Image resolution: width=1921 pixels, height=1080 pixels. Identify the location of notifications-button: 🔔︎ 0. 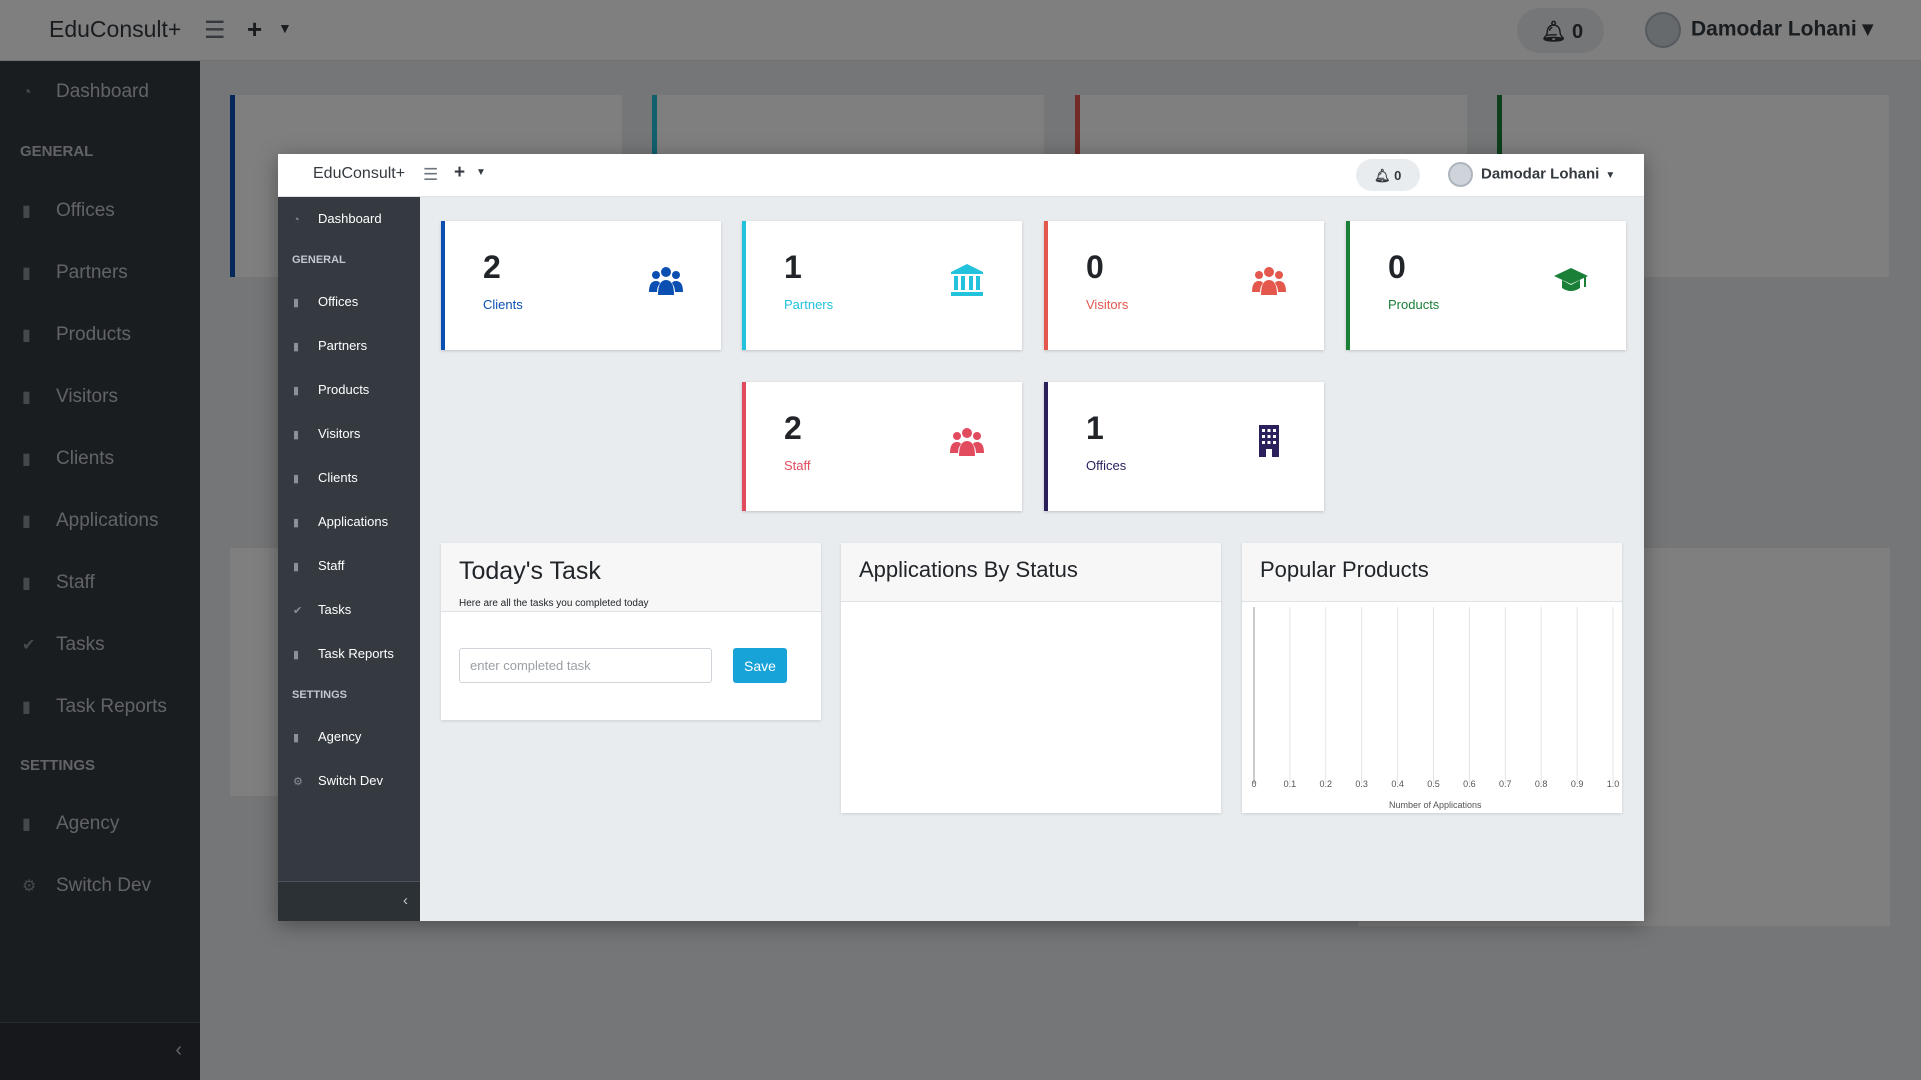
(1388, 175).